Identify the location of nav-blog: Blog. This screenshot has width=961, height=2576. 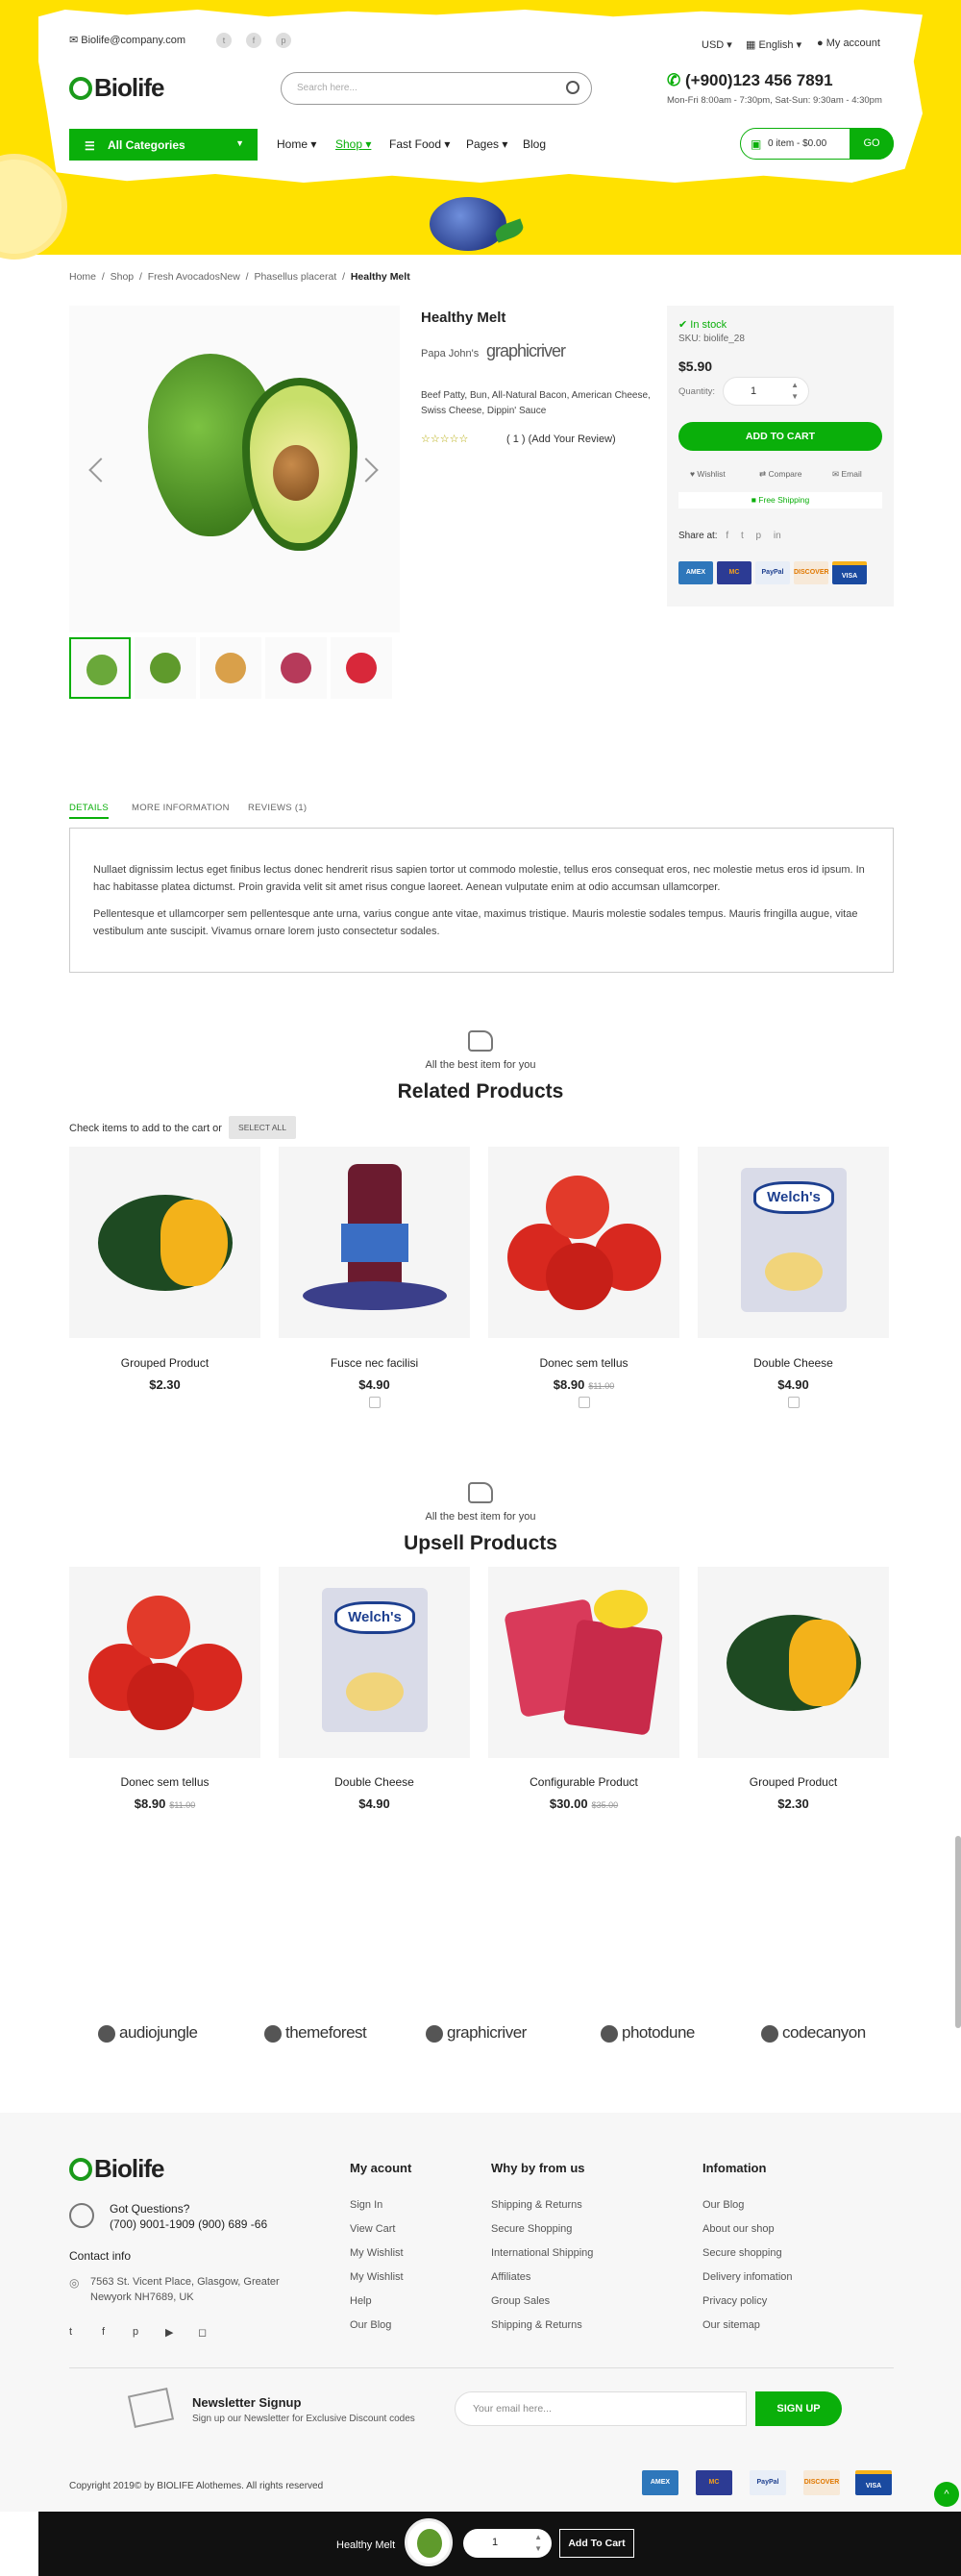
(534, 144).